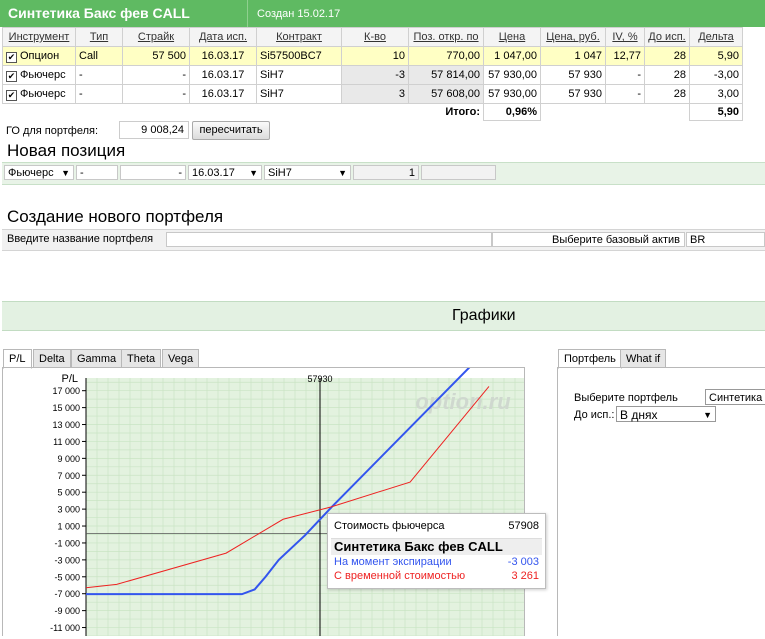  I want to click on tooltip-title: Синтетика Бакс фев CALL, so click(418, 546).